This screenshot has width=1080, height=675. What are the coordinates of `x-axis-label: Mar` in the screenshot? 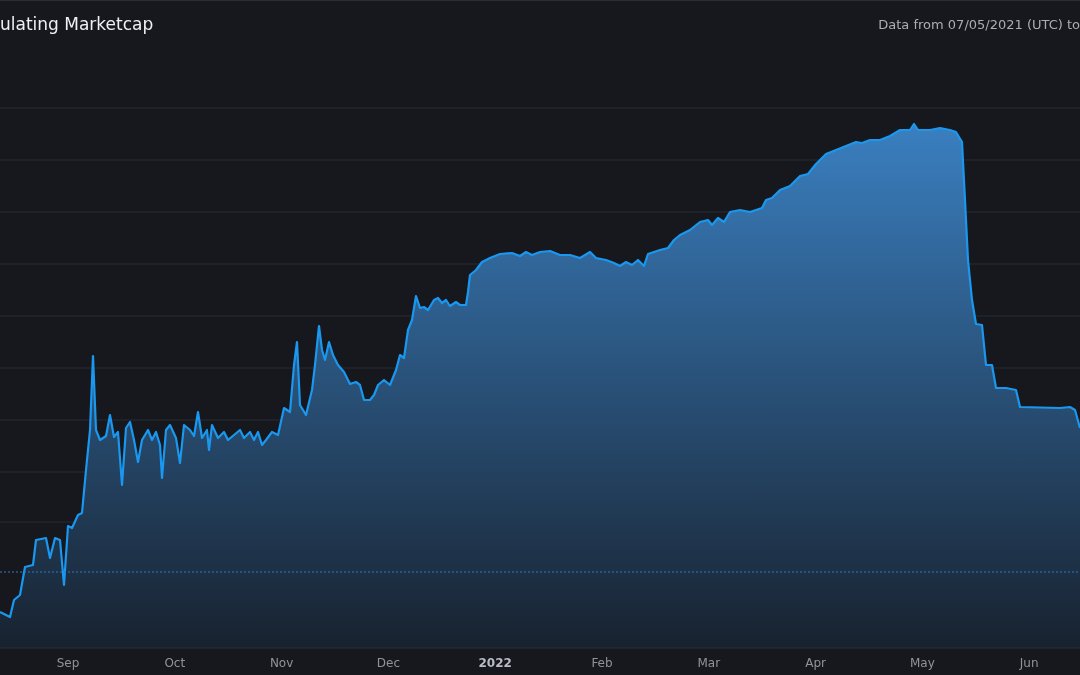 It's located at (709, 663).